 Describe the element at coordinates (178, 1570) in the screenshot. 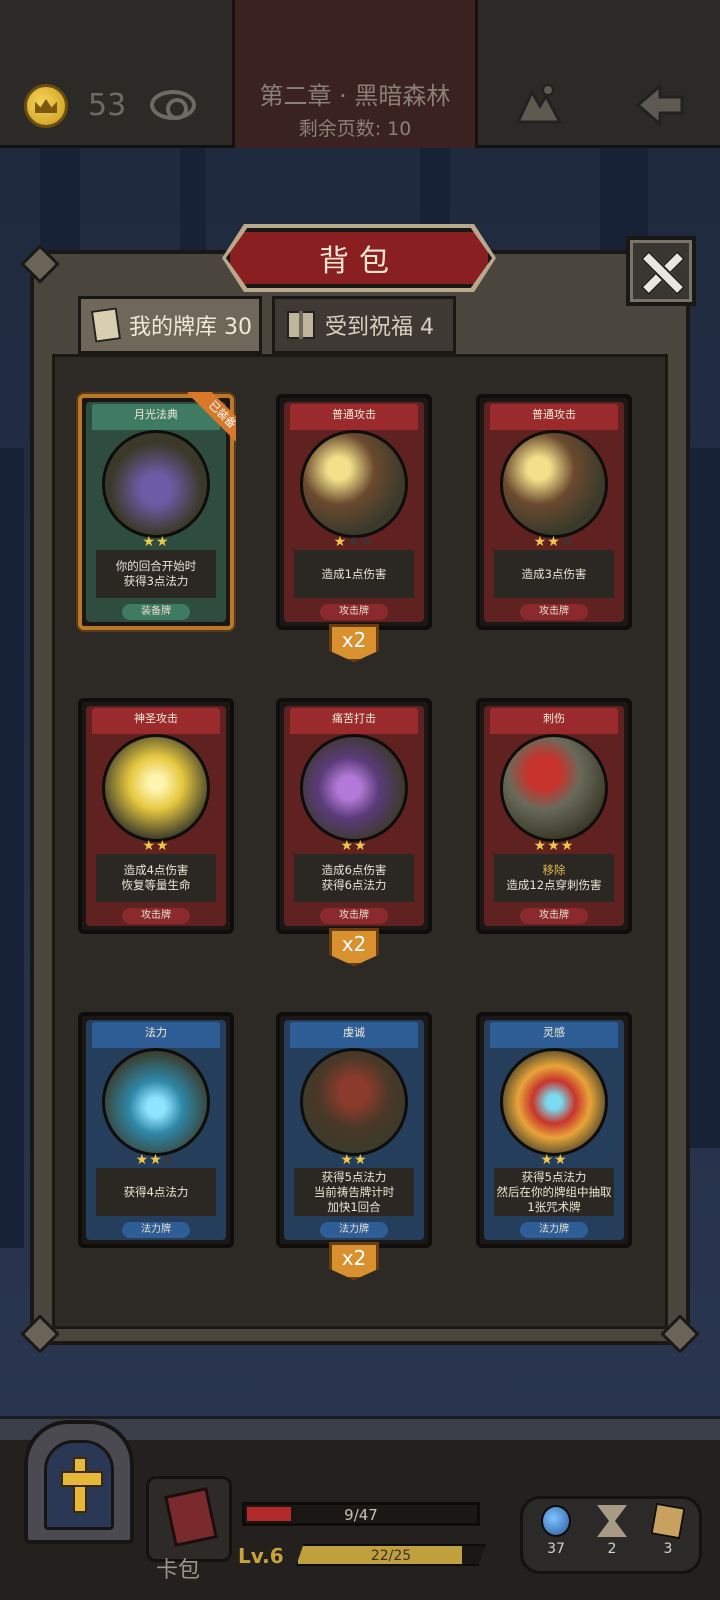

I see `deck-label: 卡包` at that location.